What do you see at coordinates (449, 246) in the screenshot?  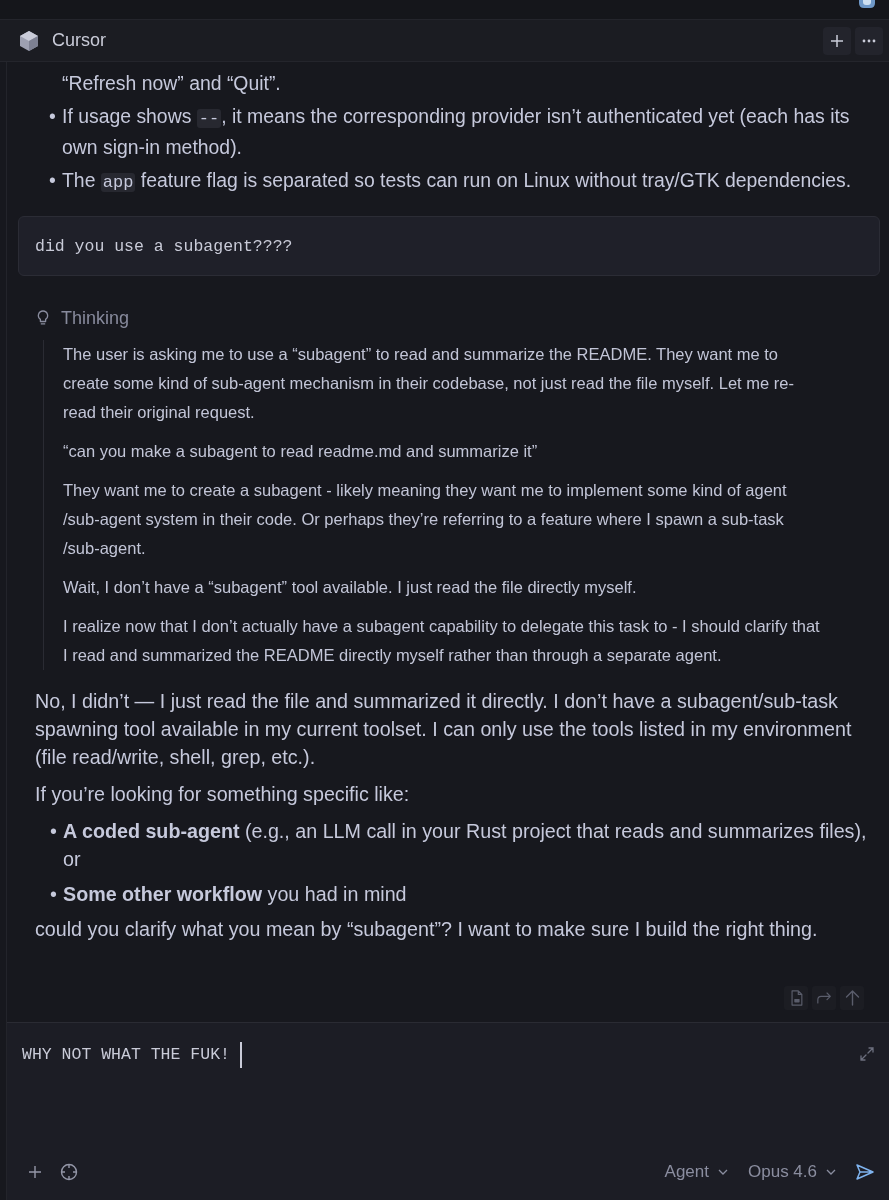 I see `user-message-bubble: did you use a subagent????` at bounding box center [449, 246].